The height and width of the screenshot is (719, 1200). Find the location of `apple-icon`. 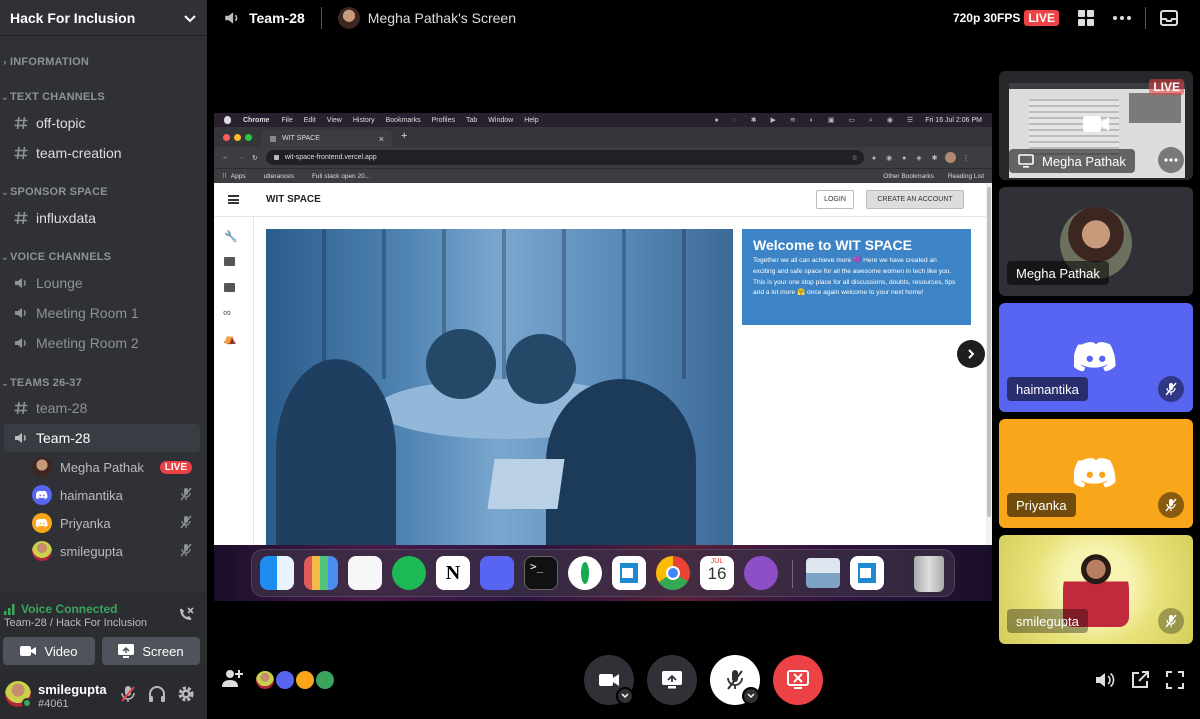

apple-icon is located at coordinates (227, 120).